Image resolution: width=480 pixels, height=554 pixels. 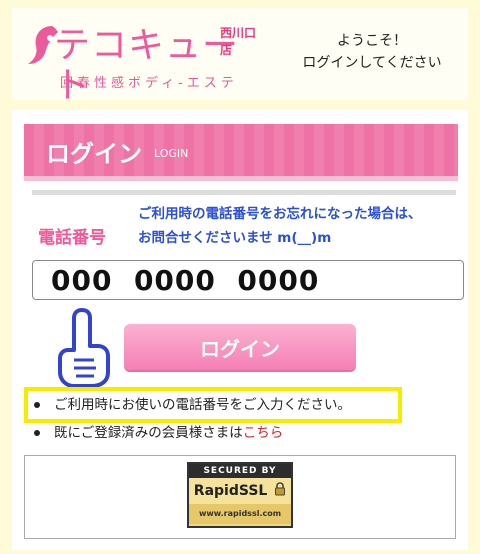 I want to click on notice-line-2: お問合せくださいませ m(__)m, so click(x=235, y=238).